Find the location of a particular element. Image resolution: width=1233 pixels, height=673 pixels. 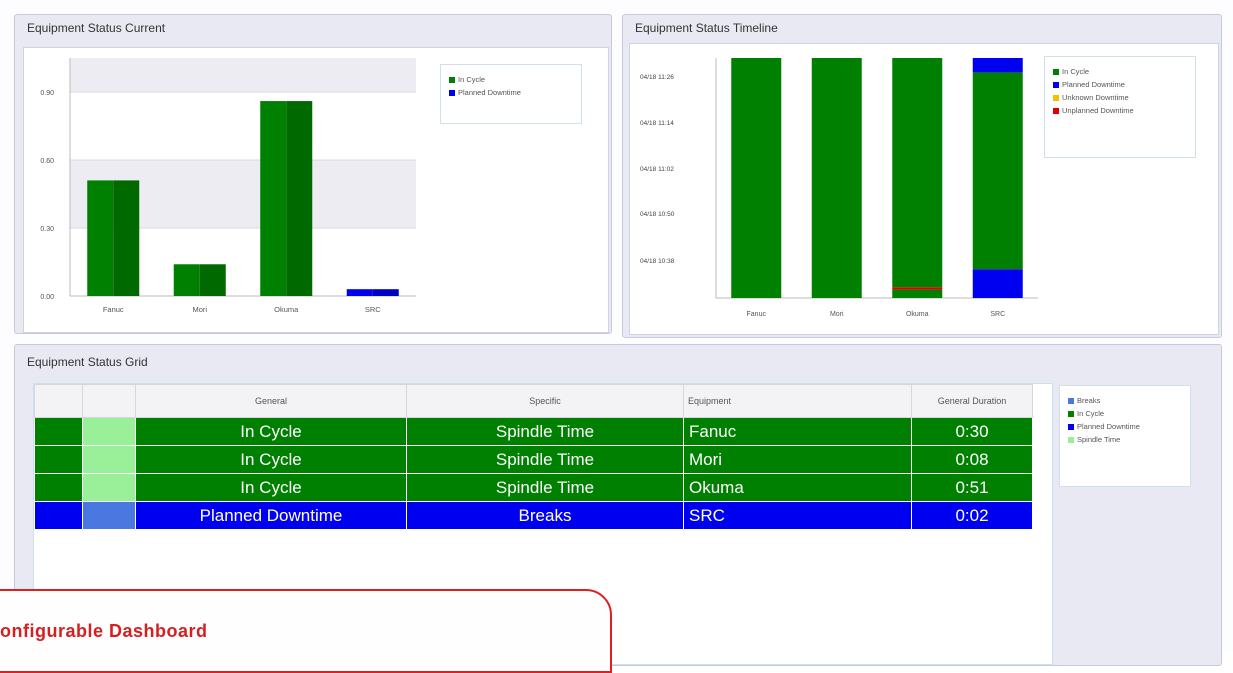

y-tick-label: 04/18 11:02 is located at coordinates (657, 169).